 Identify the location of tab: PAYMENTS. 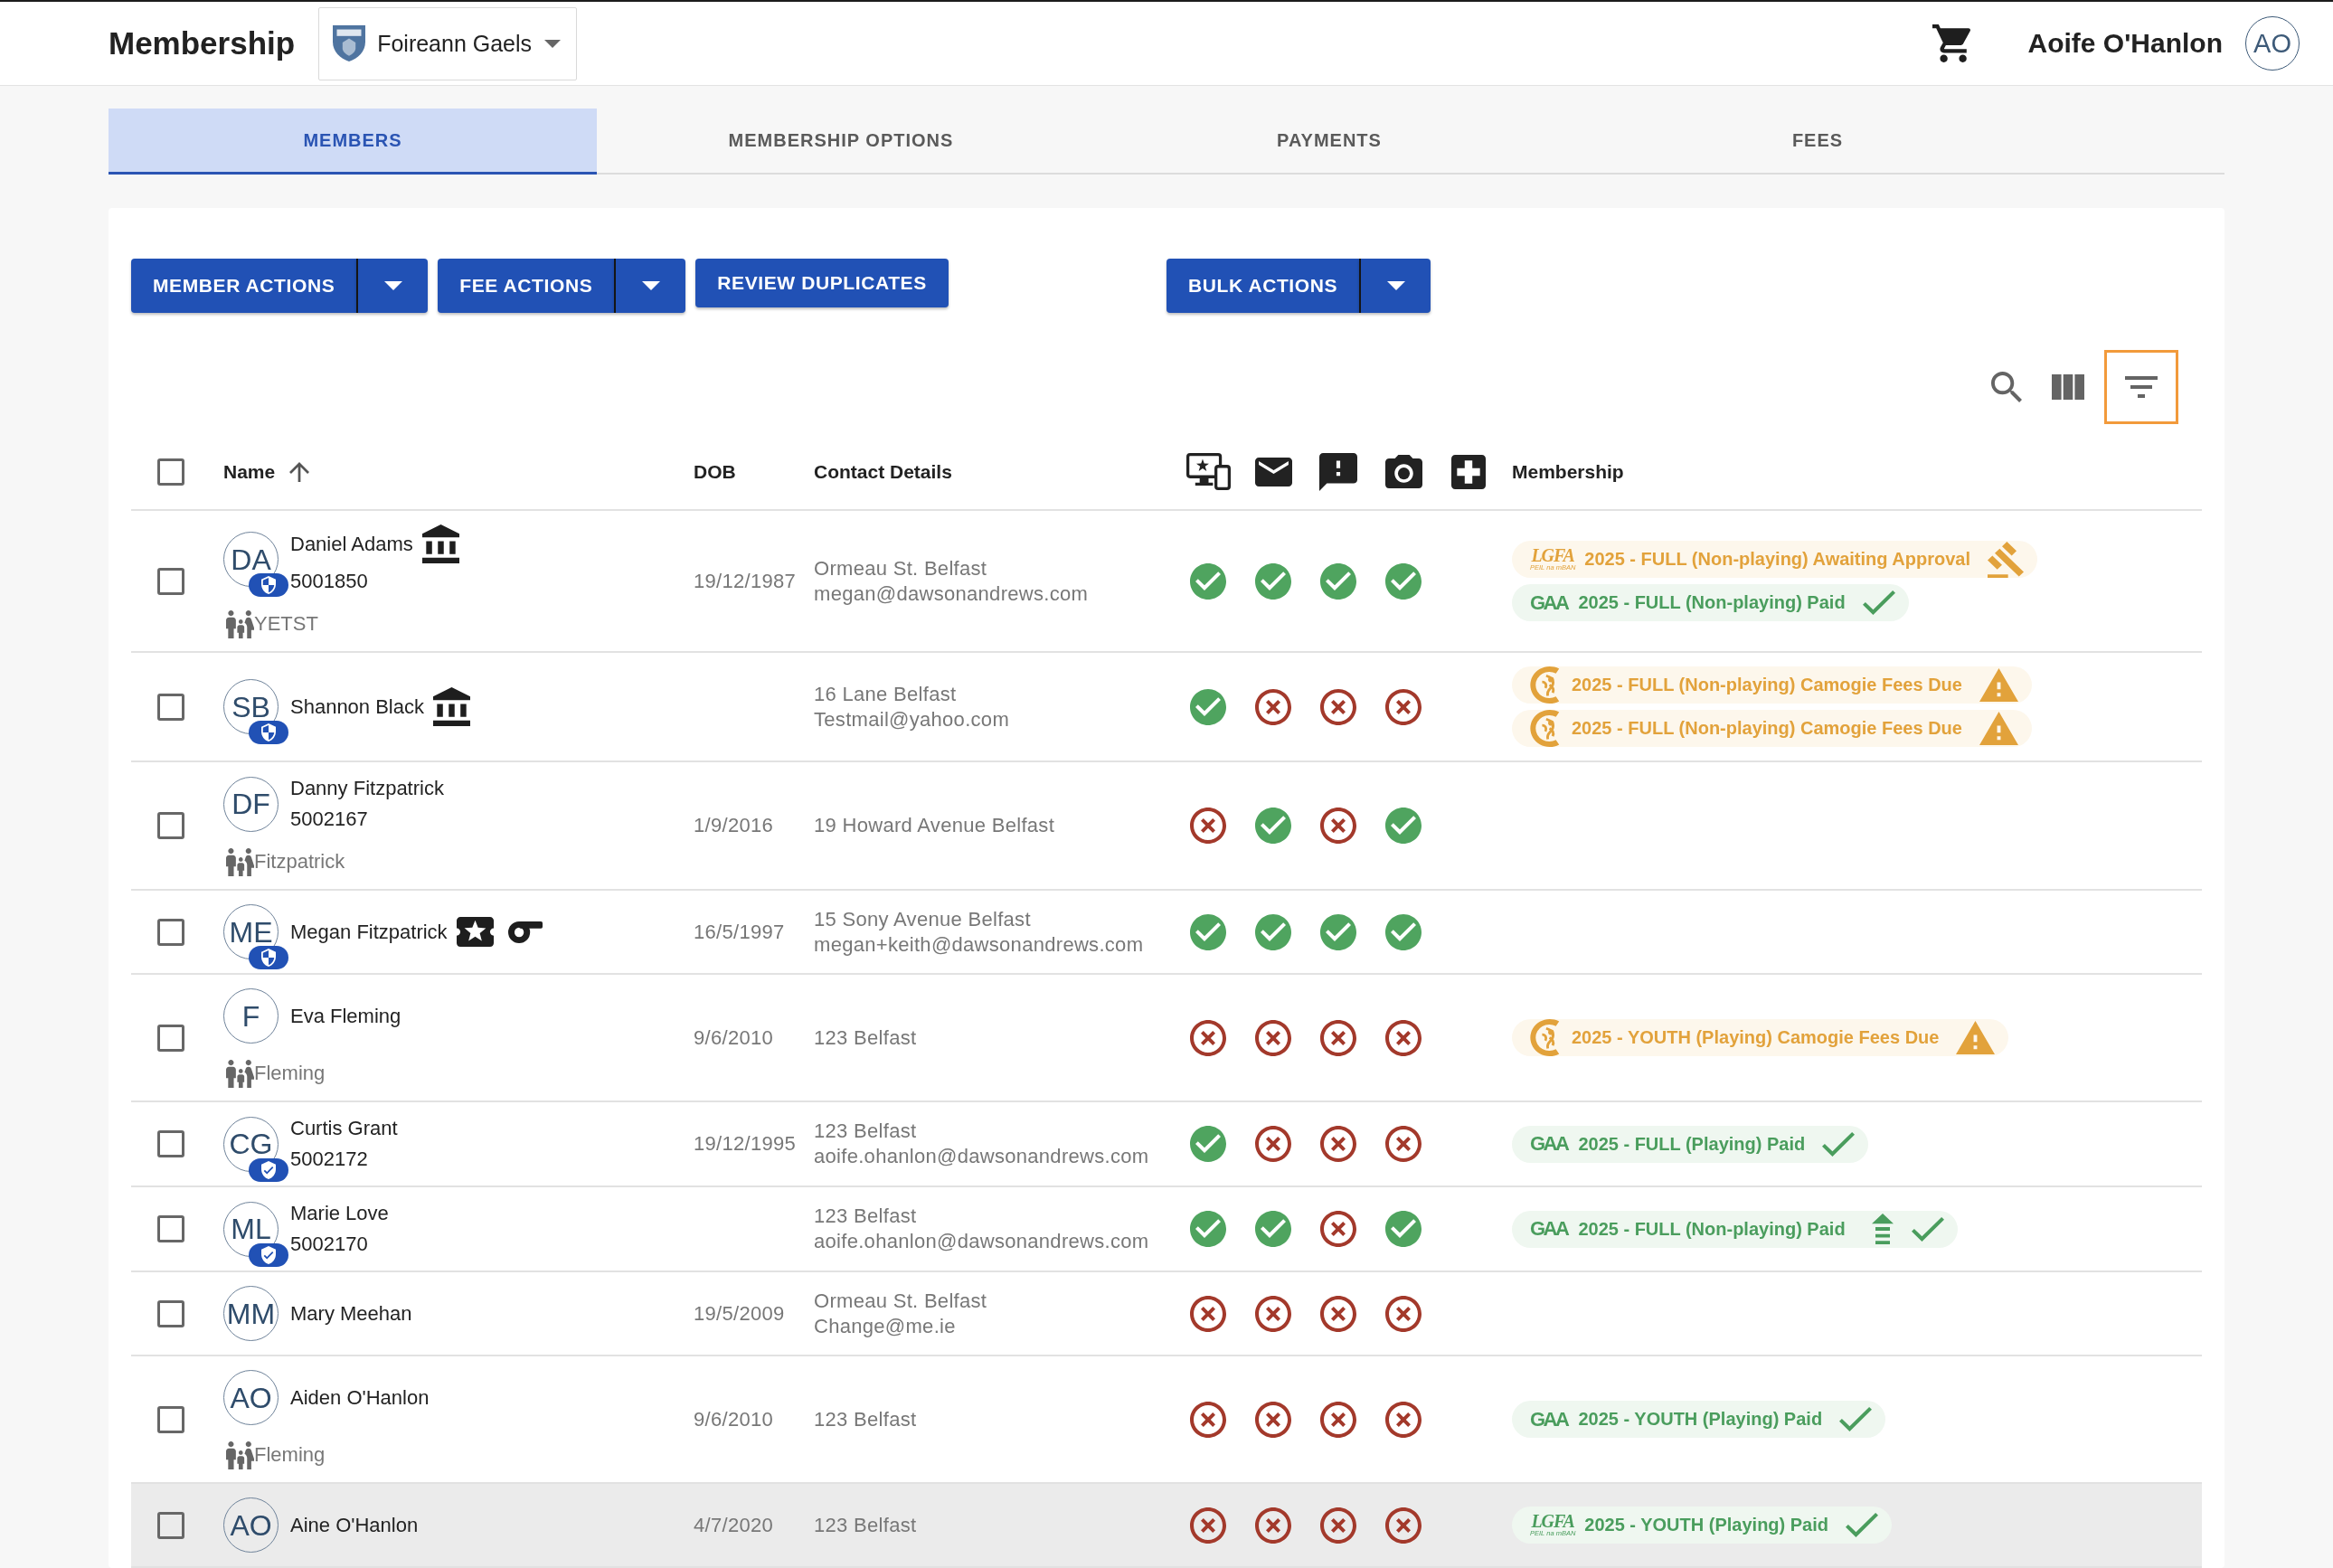
(1329, 142).